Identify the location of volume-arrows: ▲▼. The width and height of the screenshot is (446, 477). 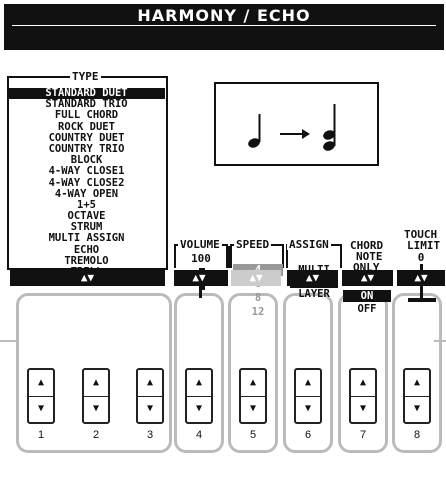
(199, 278).